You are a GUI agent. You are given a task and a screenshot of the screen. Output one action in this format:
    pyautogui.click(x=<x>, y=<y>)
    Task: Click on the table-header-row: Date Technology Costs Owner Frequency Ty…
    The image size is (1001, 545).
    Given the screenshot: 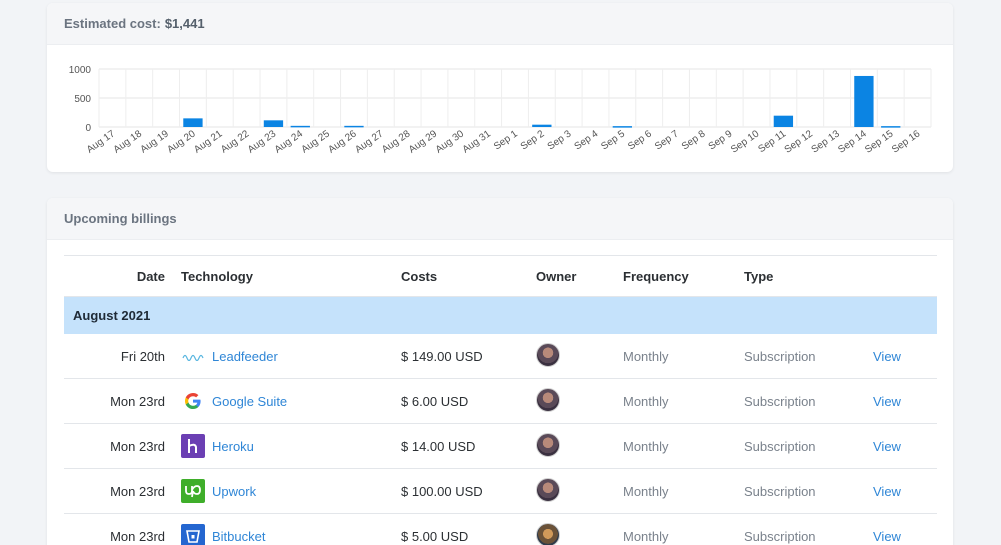 What is the action you would take?
    pyautogui.click(x=500, y=276)
    